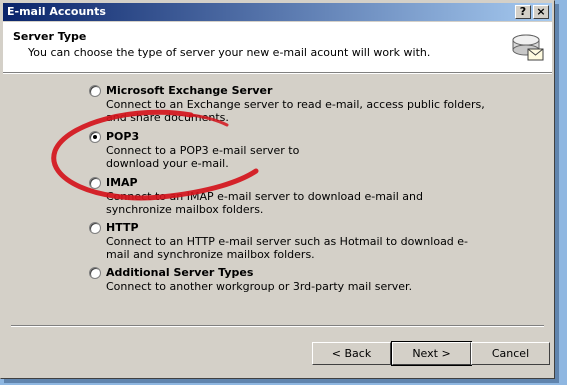 The height and width of the screenshot is (385, 567). What do you see at coordinates (277, 12) in the screenshot?
I see `title-bar: E-mail Accounts ? ×` at bounding box center [277, 12].